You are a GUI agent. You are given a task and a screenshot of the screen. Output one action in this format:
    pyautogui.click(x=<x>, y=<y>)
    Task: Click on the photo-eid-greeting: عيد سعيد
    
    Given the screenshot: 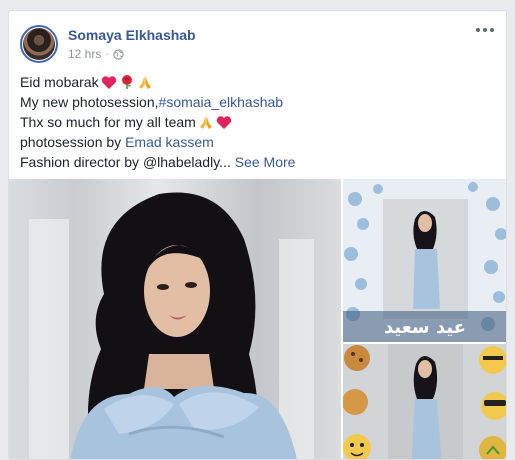 What is the action you would take?
    pyautogui.click(x=424, y=260)
    